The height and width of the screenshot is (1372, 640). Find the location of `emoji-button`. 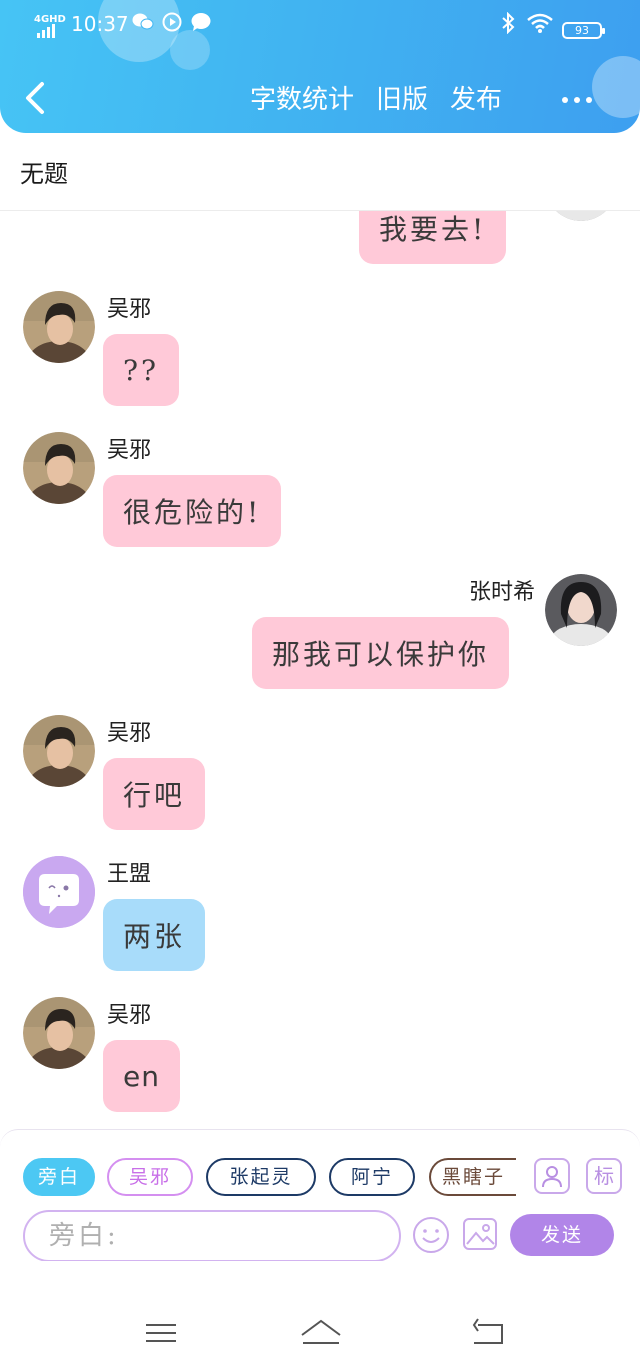

emoji-button is located at coordinates (431, 1235).